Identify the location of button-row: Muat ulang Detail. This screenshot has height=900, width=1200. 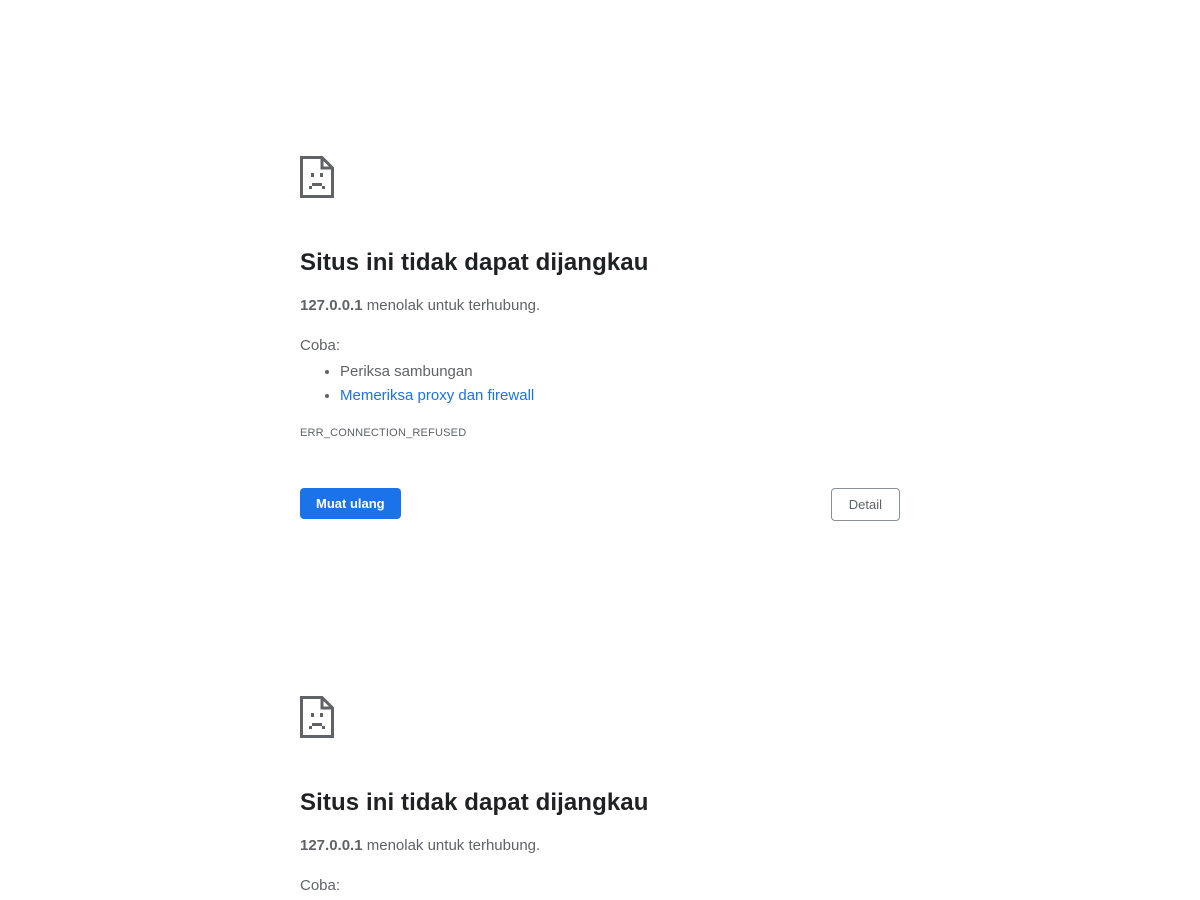
(600, 505).